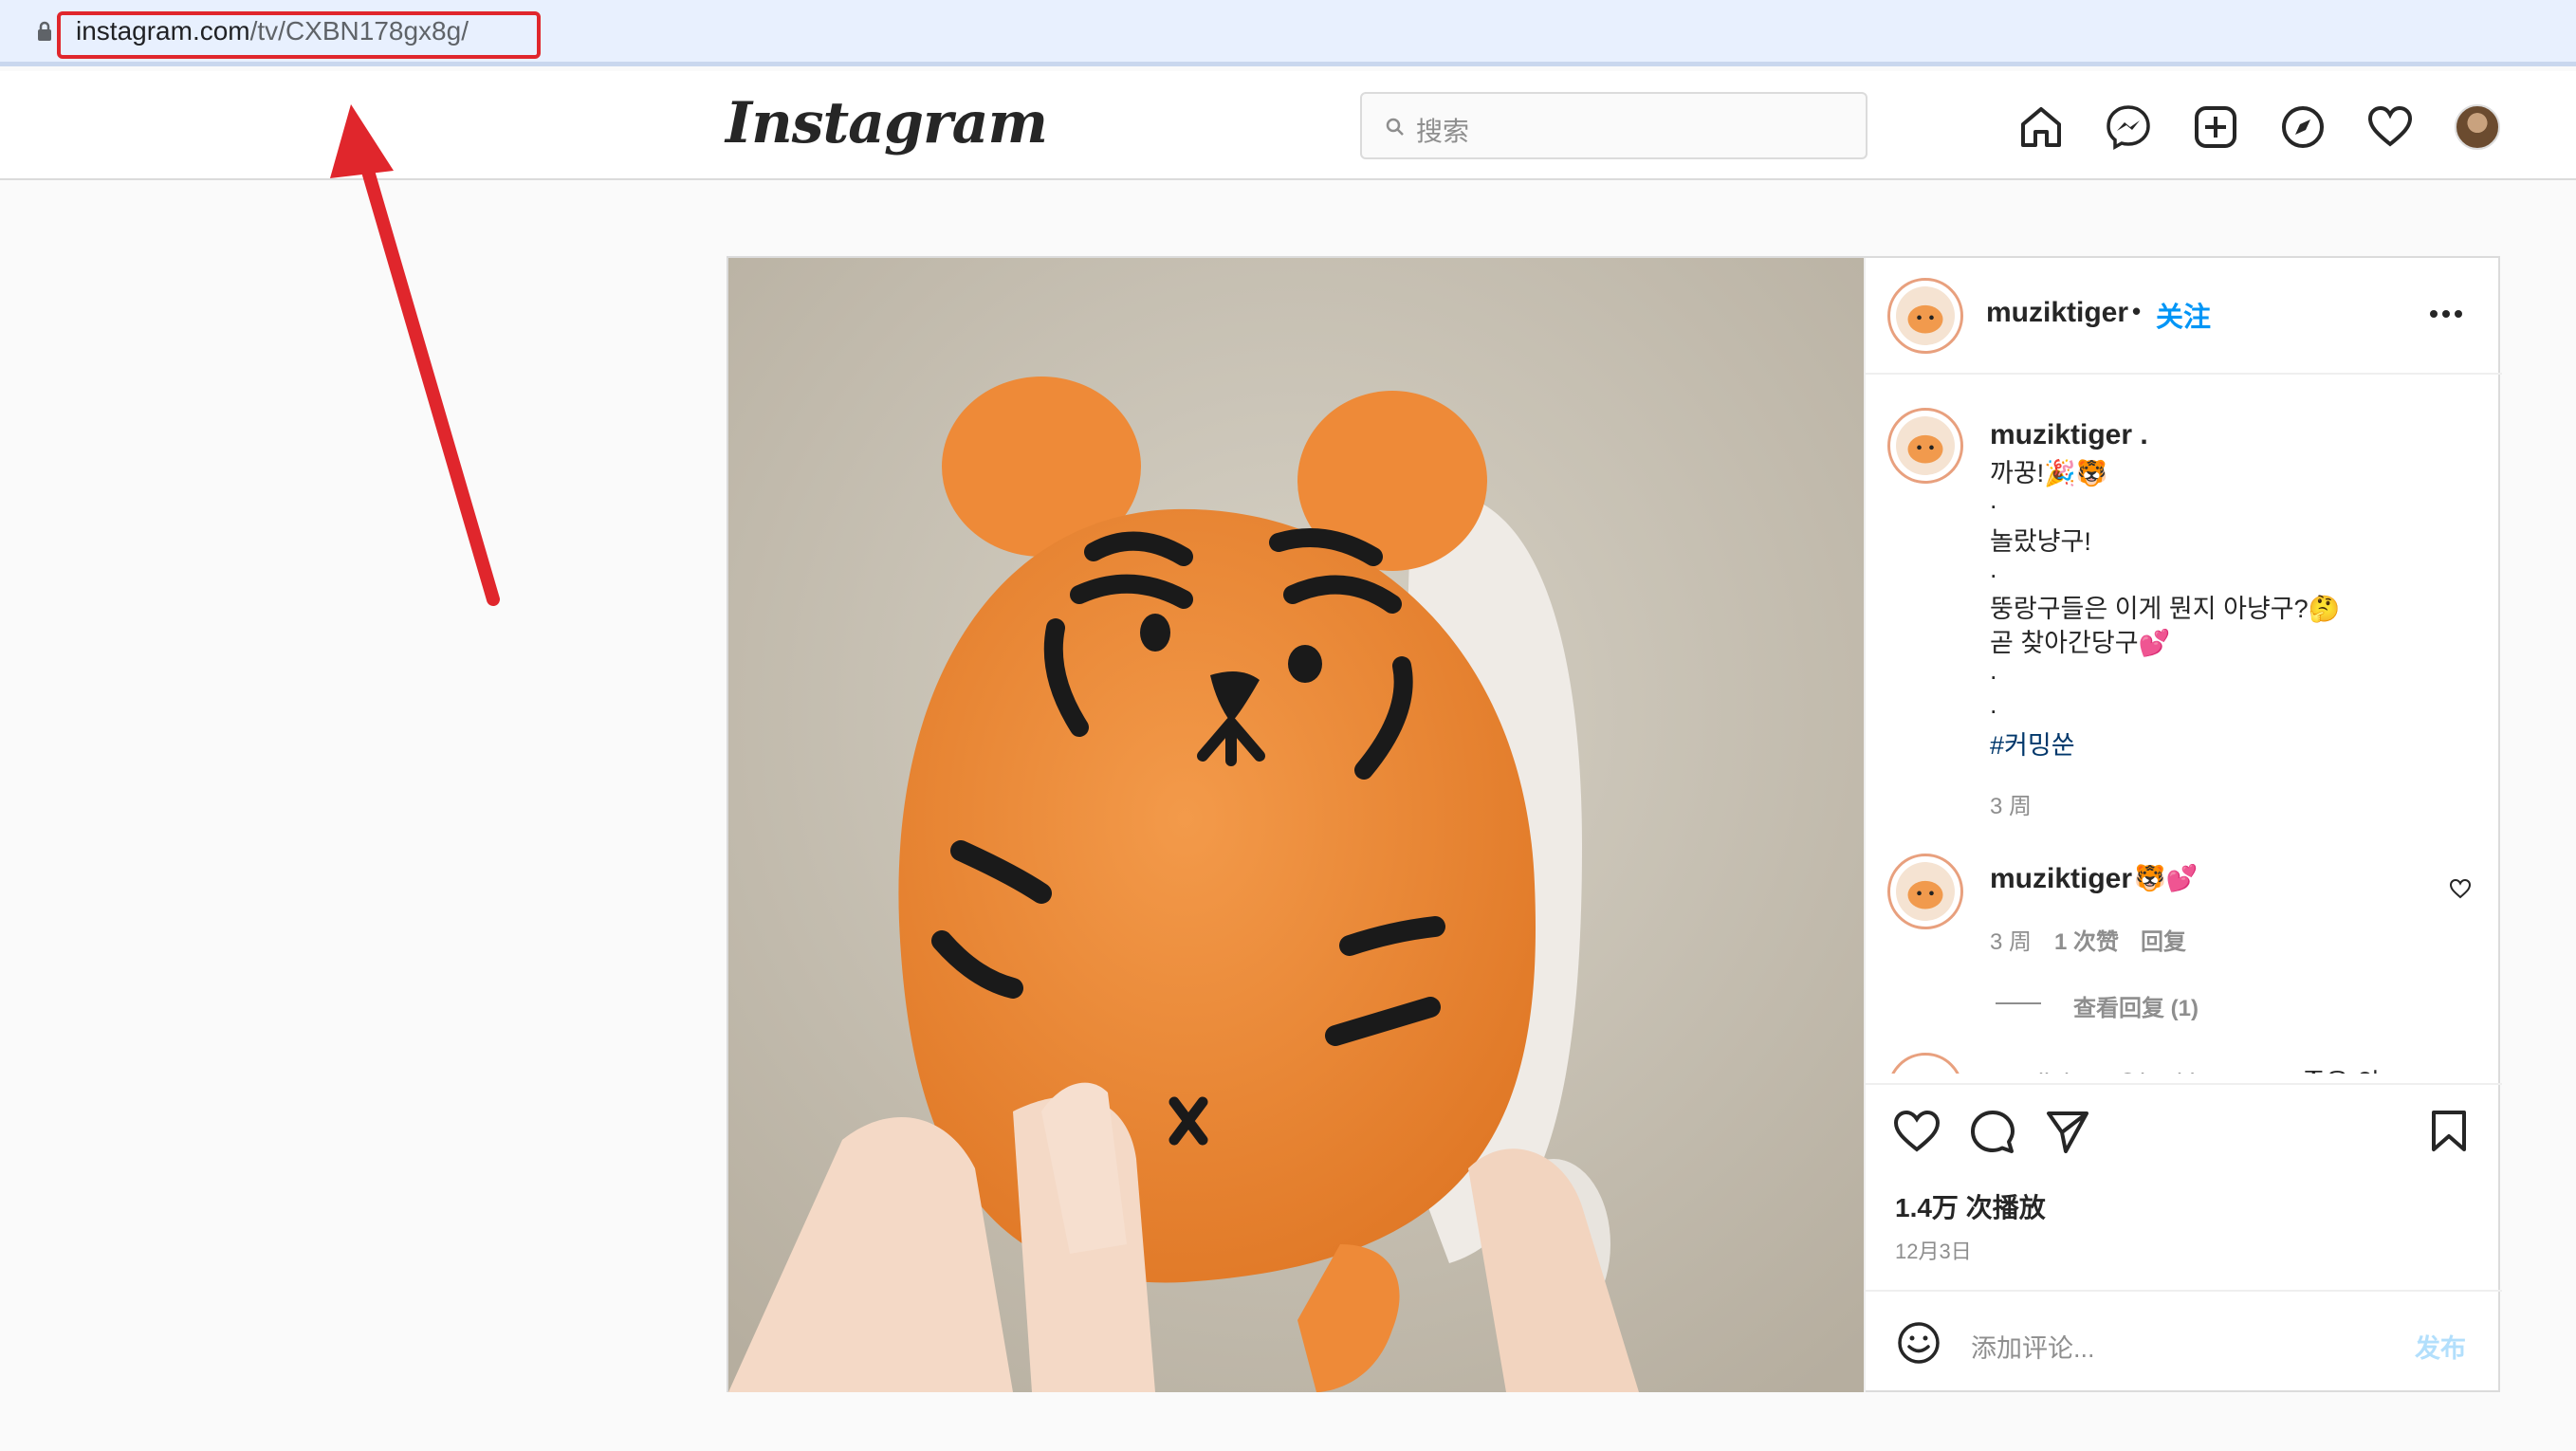  What do you see at coordinates (1443, 131) in the screenshot?
I see `search-placeholder: 搜索` at bounding box center [1443, 131].